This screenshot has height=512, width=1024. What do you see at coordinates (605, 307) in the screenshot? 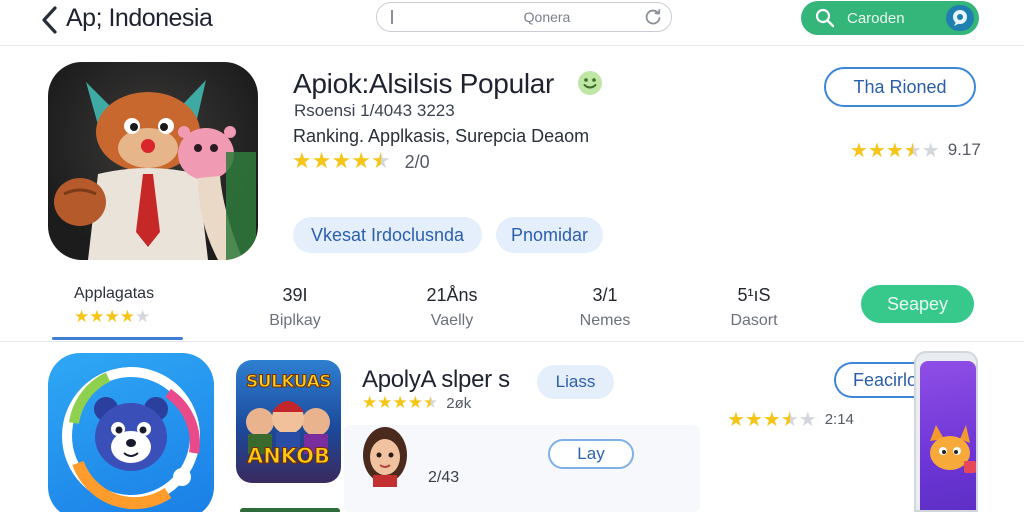
I see `stat-item-3: 3/1 Nemes` at bounding box center [605, 307].